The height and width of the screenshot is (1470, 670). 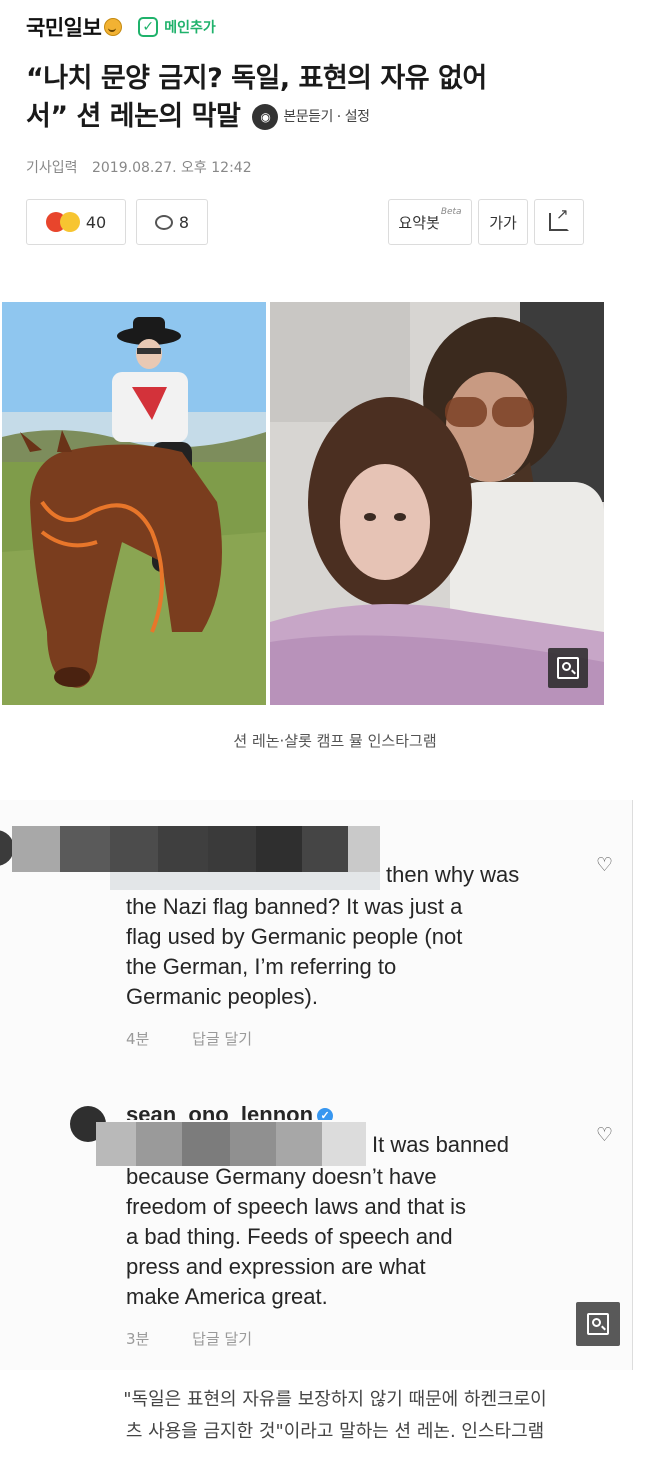 I want to click on listen-label: 본문듣기 · 설정, so click(x=326, y=117).